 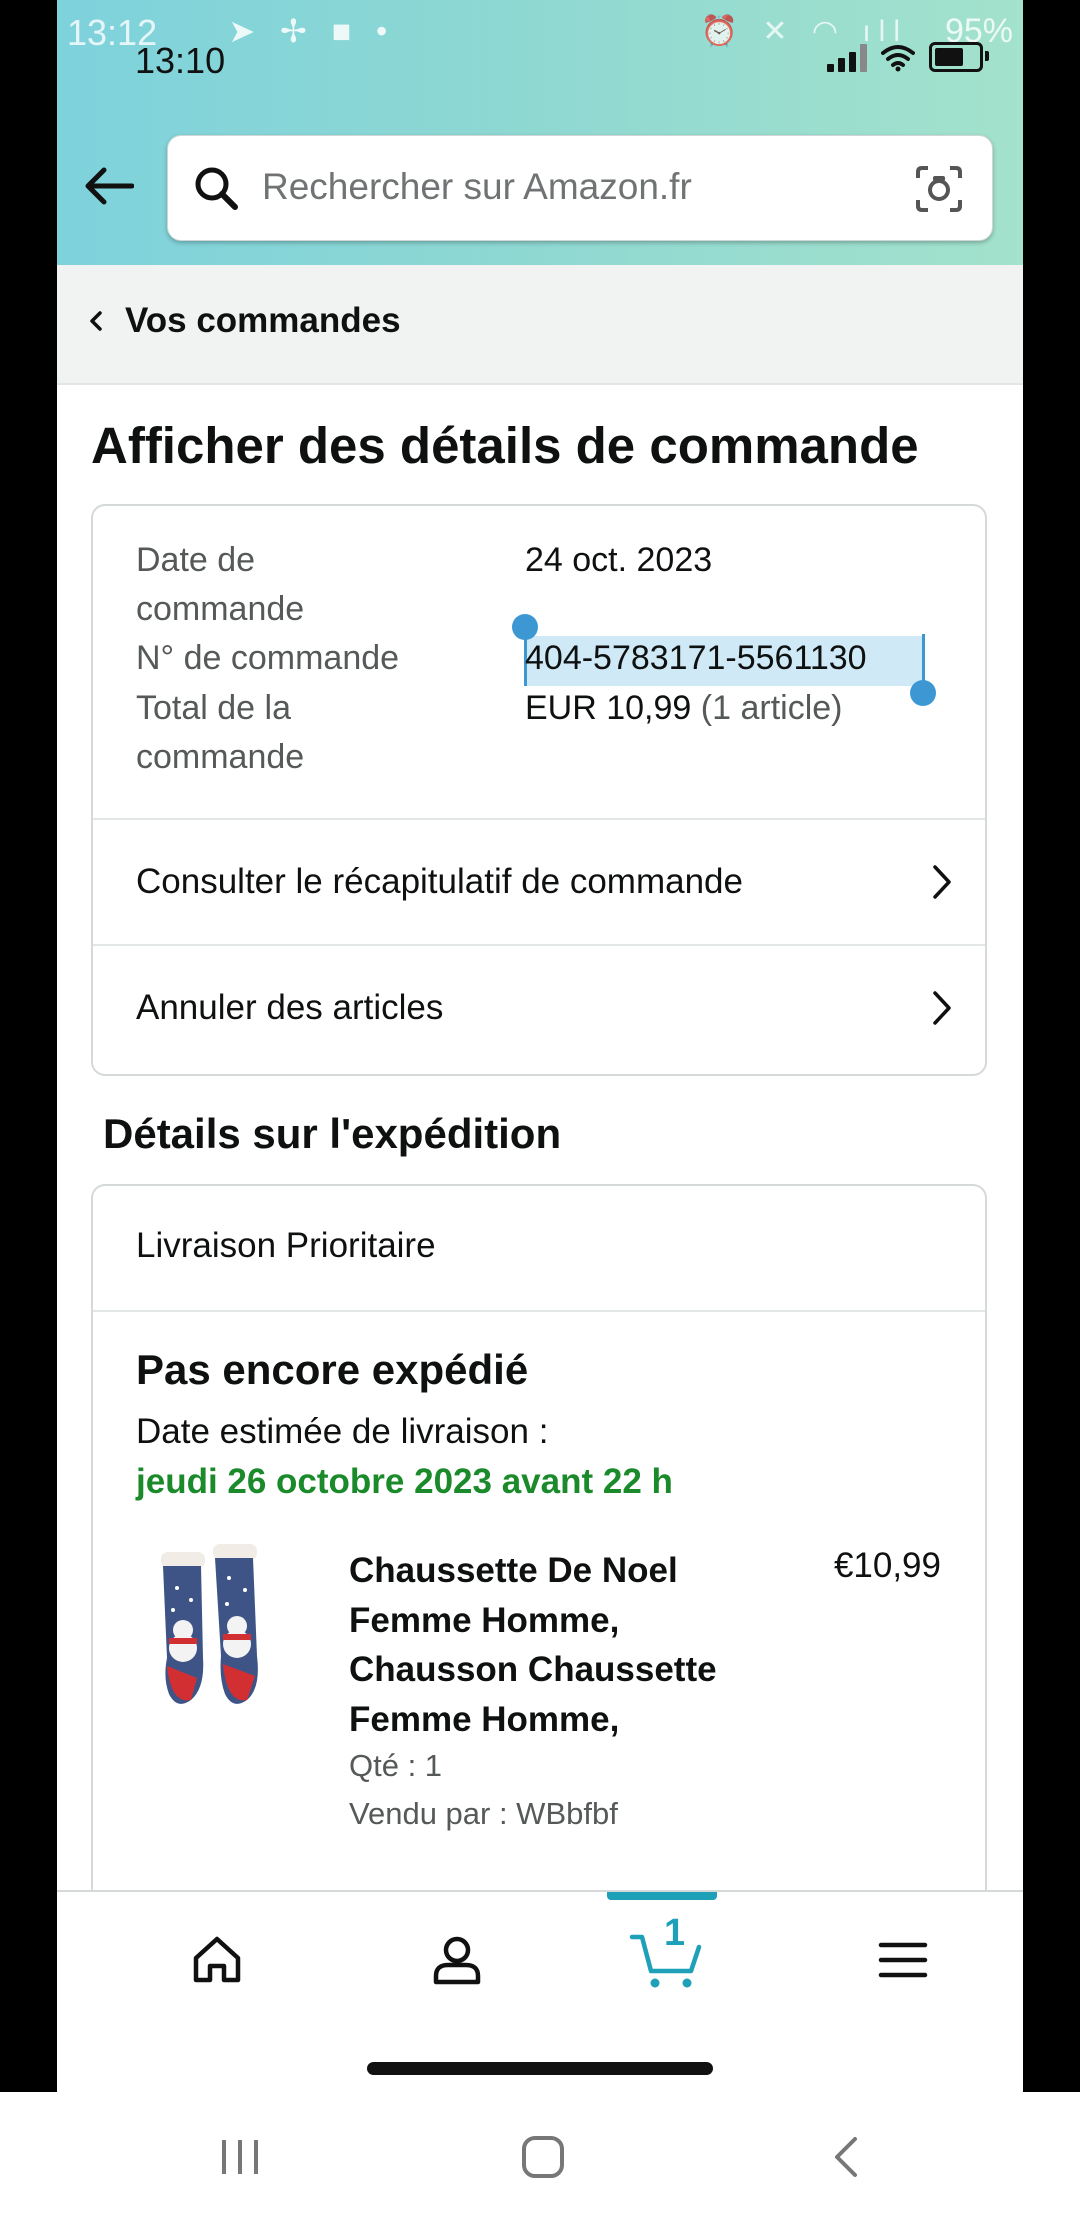 I want to click on order-total-items: (1 article), so click(x=771, y=708).